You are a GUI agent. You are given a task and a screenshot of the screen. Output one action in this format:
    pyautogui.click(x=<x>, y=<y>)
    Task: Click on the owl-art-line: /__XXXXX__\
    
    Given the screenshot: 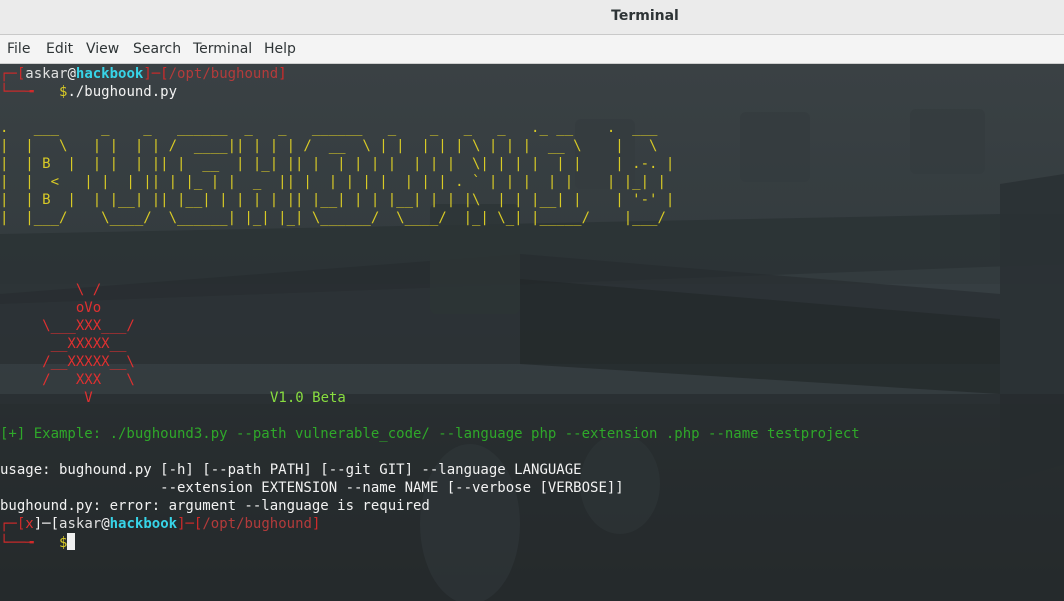 What is the action you would take?
    pyautogui.click(x=67, y=362)
    